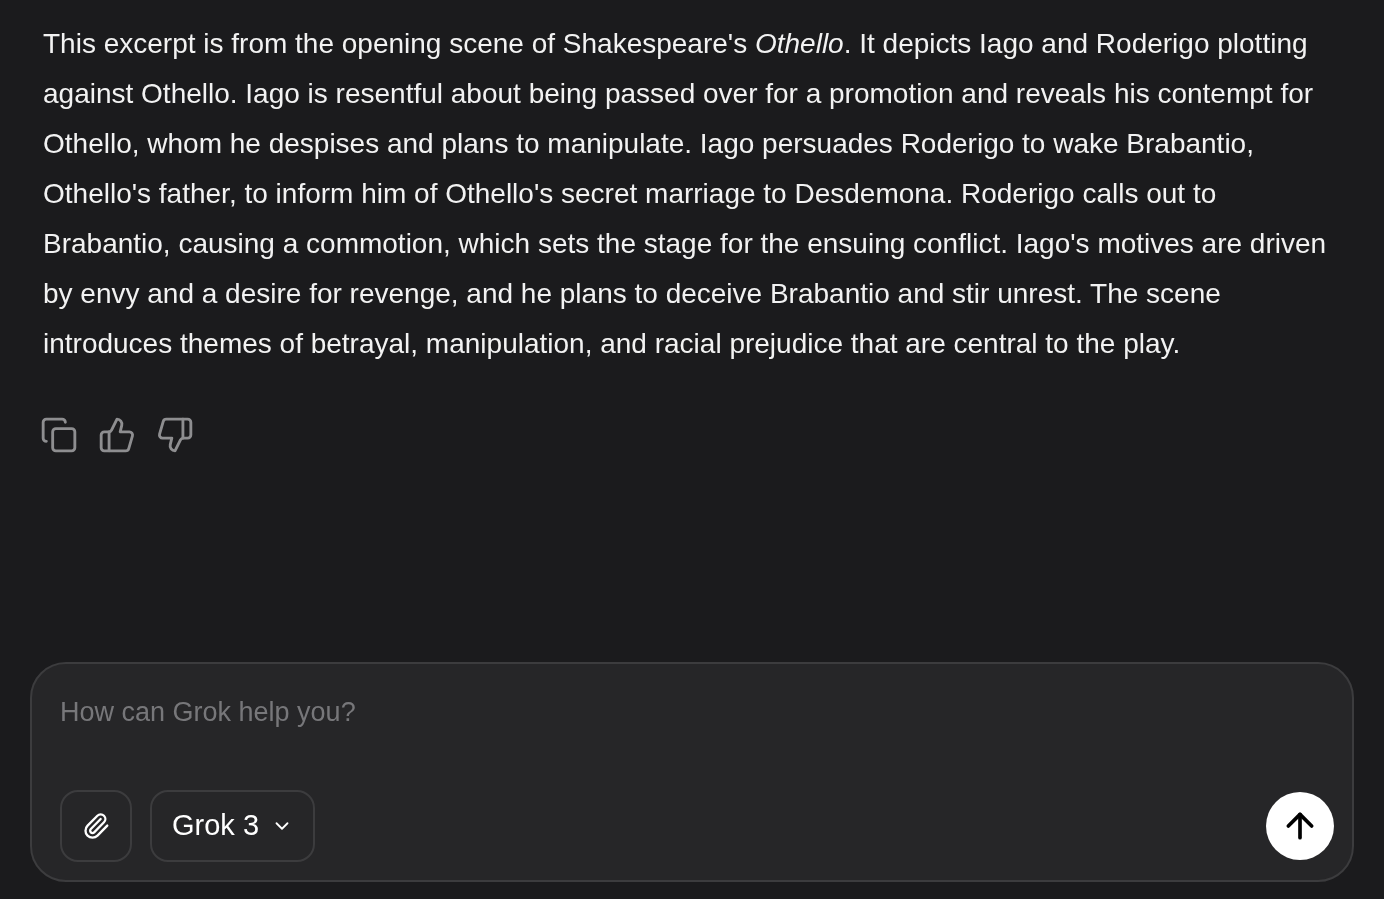 The width and height of the screenshot is (1384, 899). I want to click on message-input: How can Grok help you?, so click(692, 712).